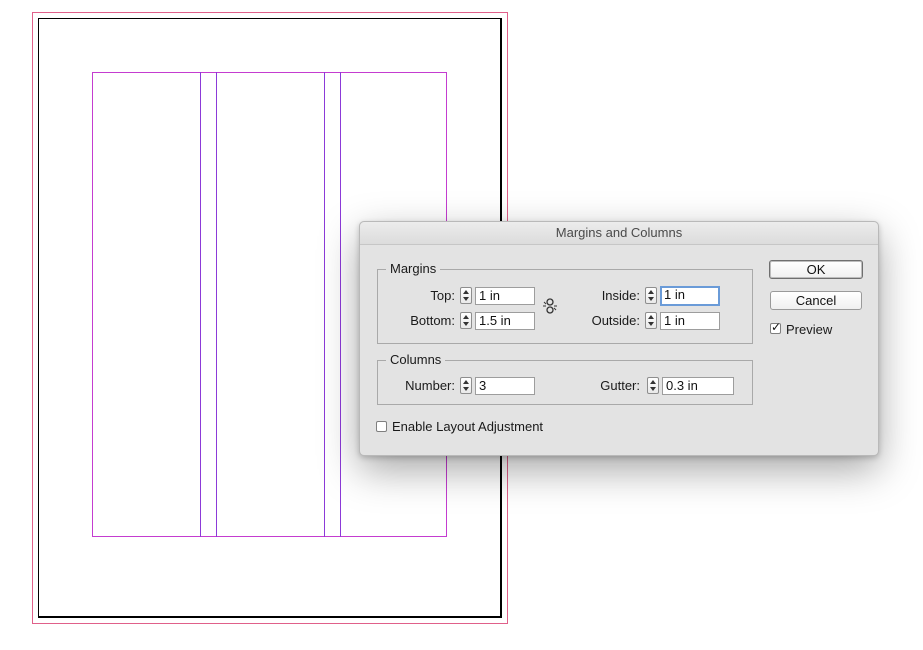 This screenshot has width=923, height=650. What do you see at coordinates (620, 385) in the screenshot?
I see `gutter-label: Gutter:` at bounding box center [620, 385].